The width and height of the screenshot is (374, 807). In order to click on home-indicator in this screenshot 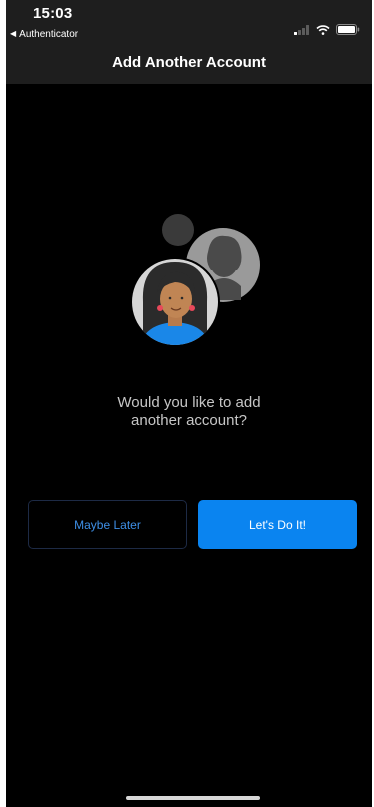, I will do `click(193, 798)`.